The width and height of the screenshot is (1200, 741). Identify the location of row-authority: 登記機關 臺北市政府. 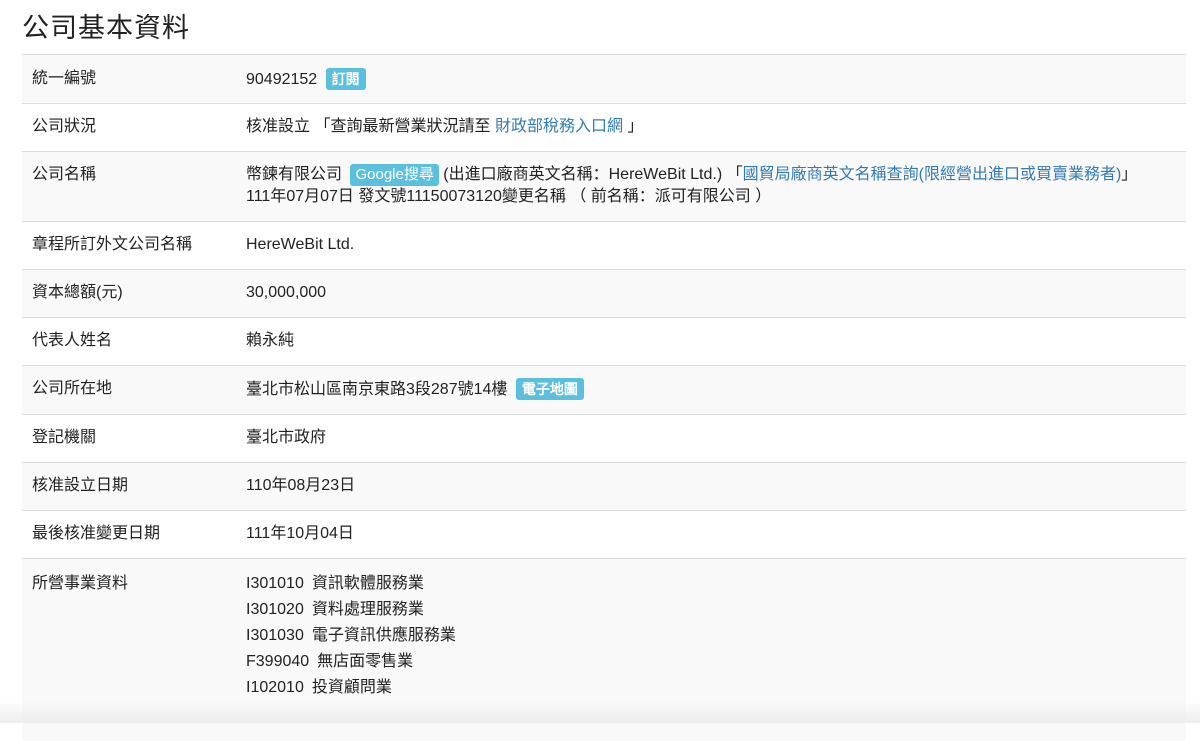
(604, 439).